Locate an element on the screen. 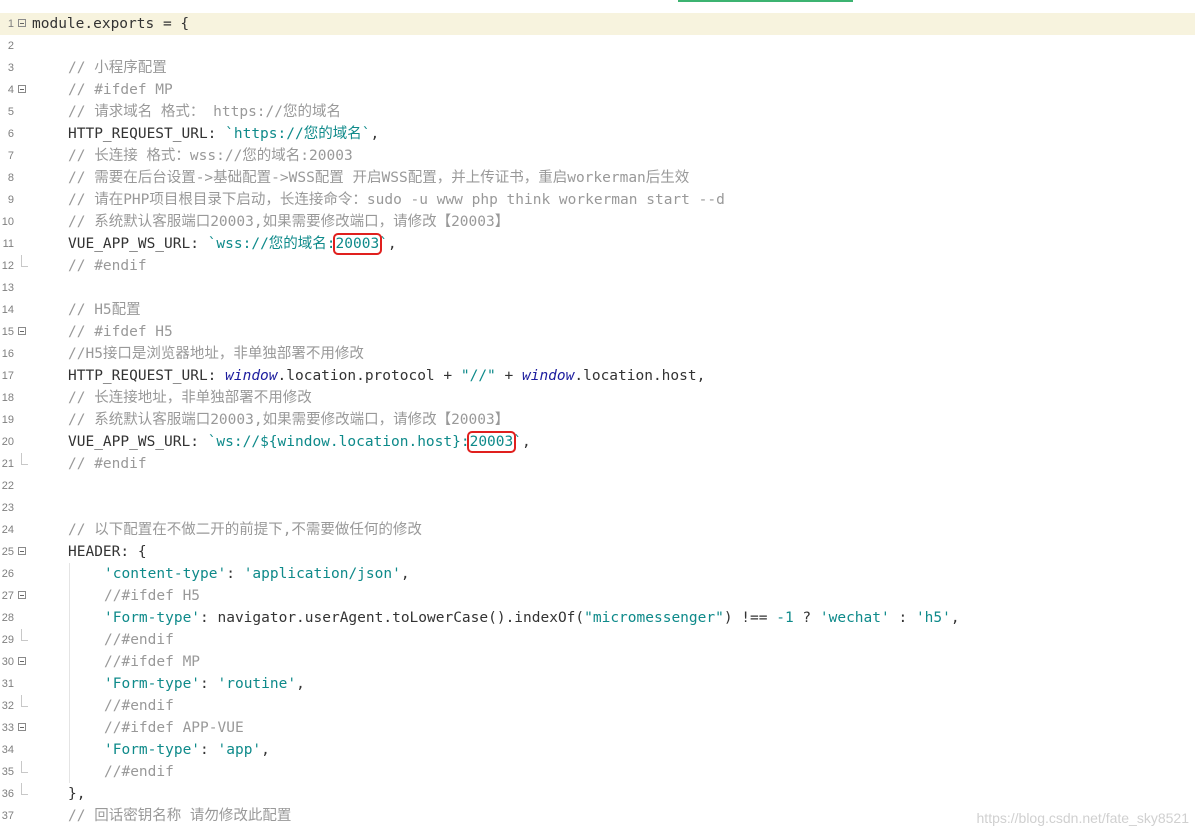 Image resolution: width=1195 pixels, height=834 pixels. code-text: module.exports = { is located at coordinates (110, 24).